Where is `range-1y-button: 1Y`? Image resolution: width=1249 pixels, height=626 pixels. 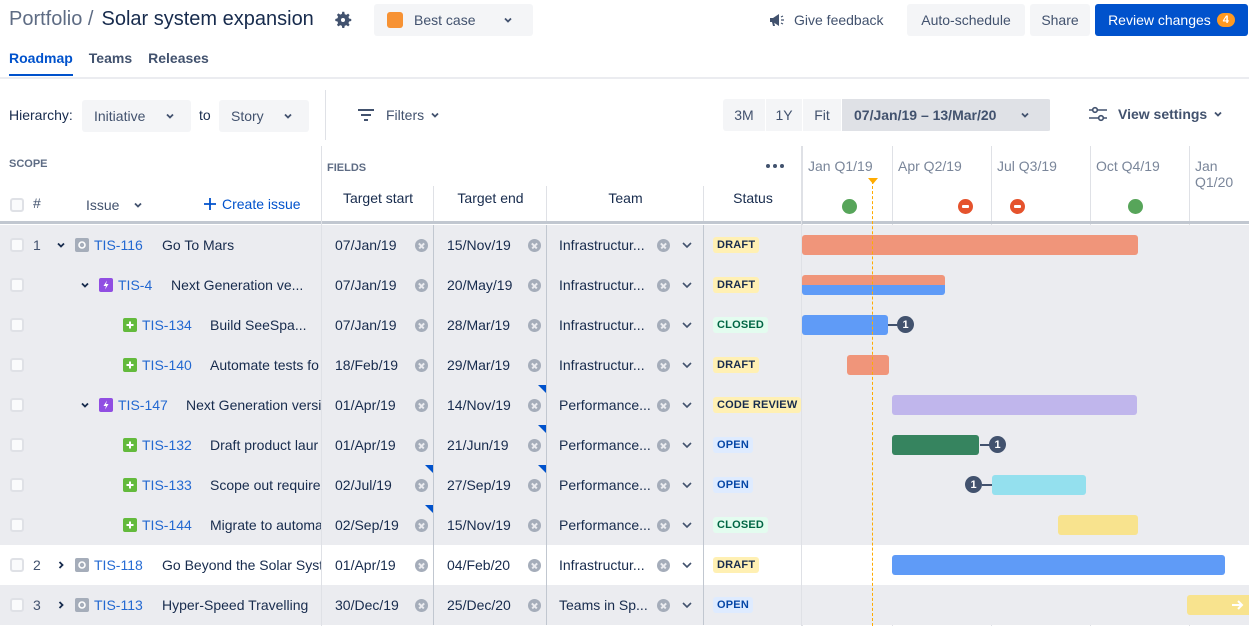 range-1y-button: 1Y is located at coordinates (784, 115).